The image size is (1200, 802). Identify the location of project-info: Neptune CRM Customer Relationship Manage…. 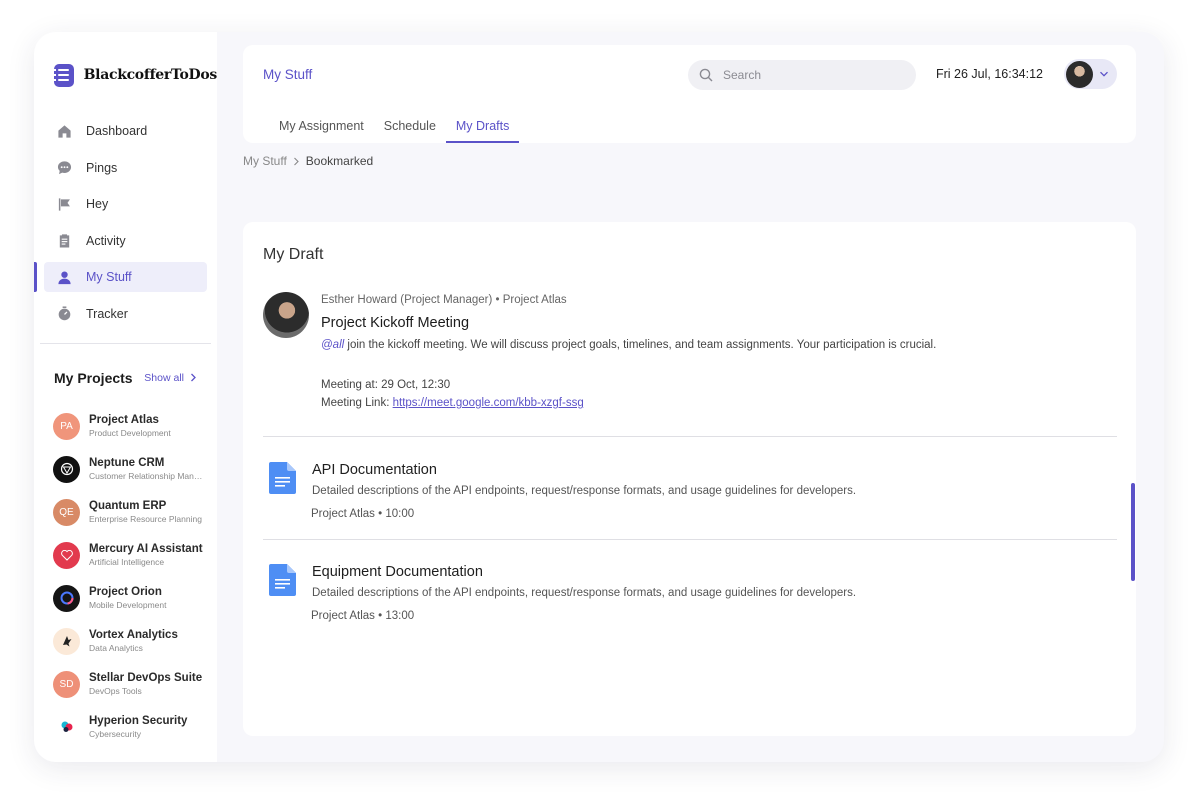
(148, 469).